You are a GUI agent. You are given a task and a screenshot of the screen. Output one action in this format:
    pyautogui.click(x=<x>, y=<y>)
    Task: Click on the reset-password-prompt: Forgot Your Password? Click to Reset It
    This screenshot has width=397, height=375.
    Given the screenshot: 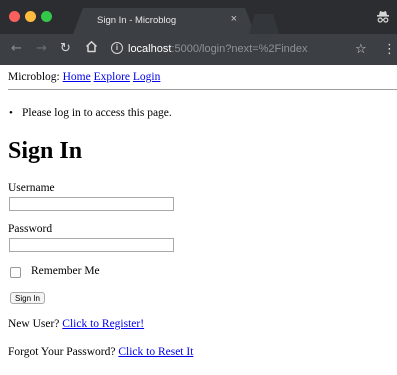 What is the action you would take?
    pyautogui.click(x=100, y=352)
    